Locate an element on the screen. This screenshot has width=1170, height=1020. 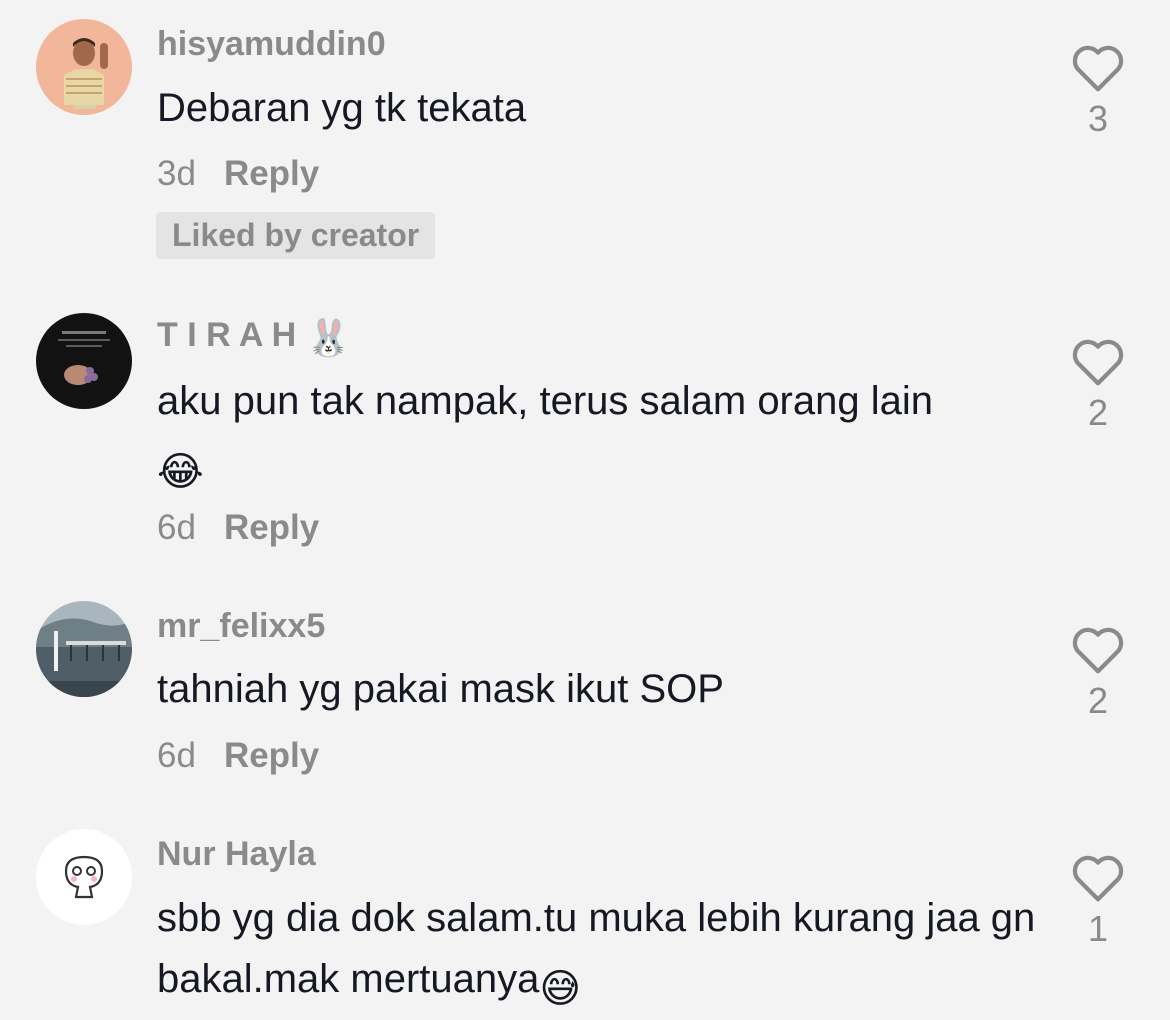
liked-by-creator-badge: Liked by creator is located at coordinates (296, 235).